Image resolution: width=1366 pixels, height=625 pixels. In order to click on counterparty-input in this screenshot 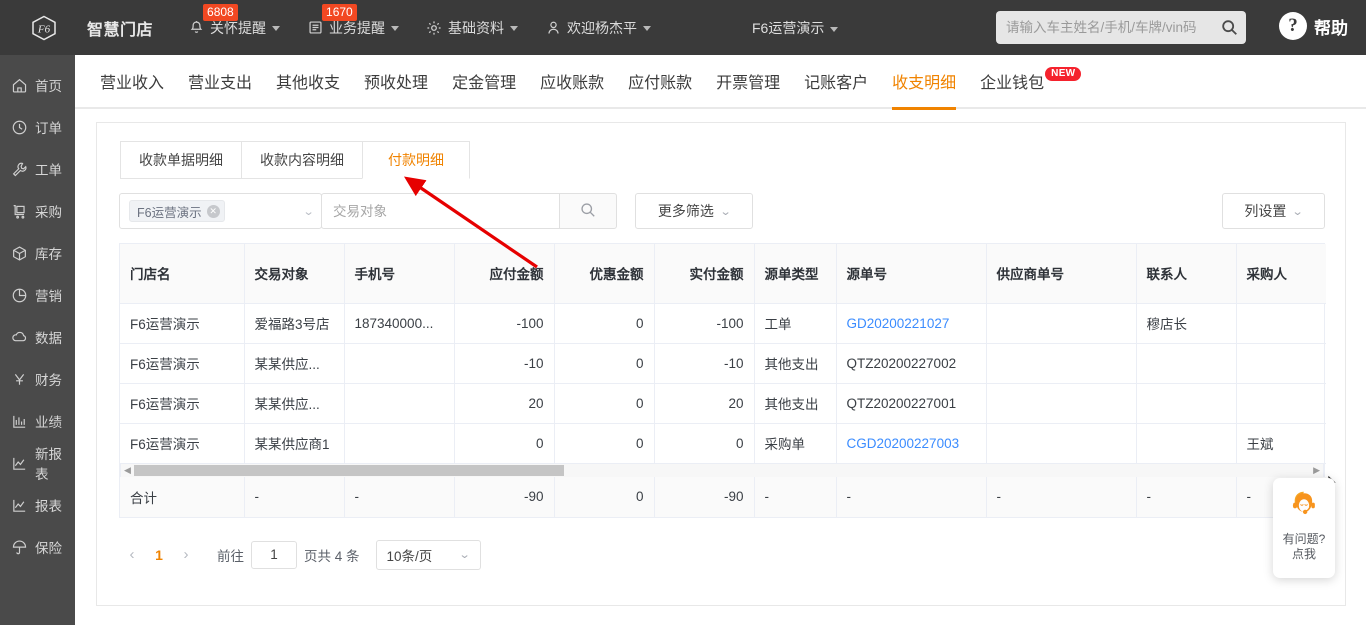, I will do `click(440, 211)`.